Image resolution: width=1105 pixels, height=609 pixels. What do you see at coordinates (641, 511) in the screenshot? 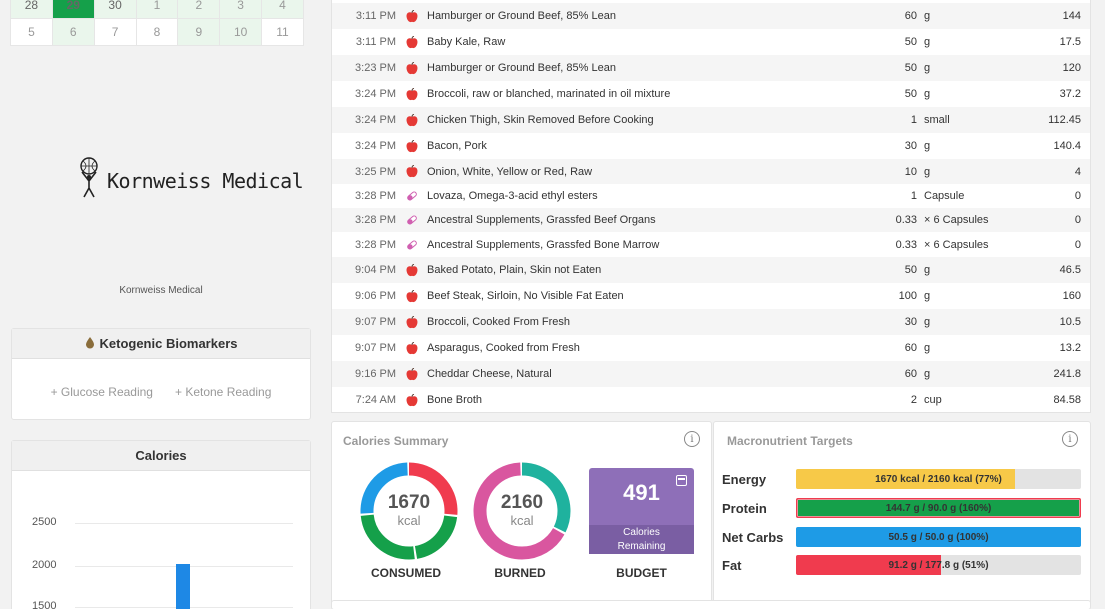
I see `budget-tile: 491 Calories Remaining` at bounding box center [641, 511].